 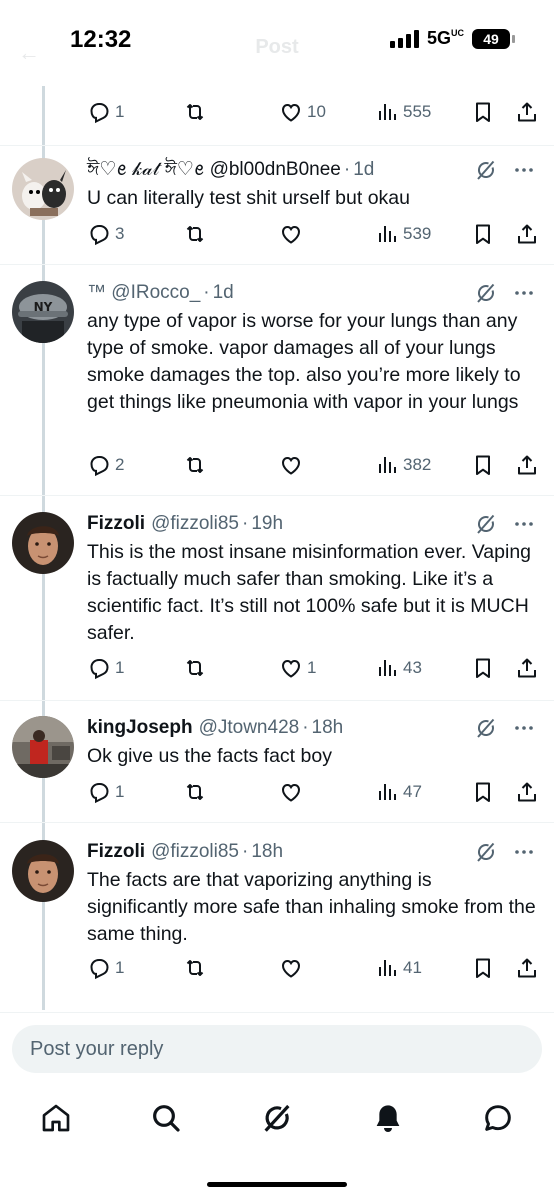 What do you see at coordinates (388, 1118) in the screenshot?
I see `nav-notifications` at bounding box center [388, 1118].